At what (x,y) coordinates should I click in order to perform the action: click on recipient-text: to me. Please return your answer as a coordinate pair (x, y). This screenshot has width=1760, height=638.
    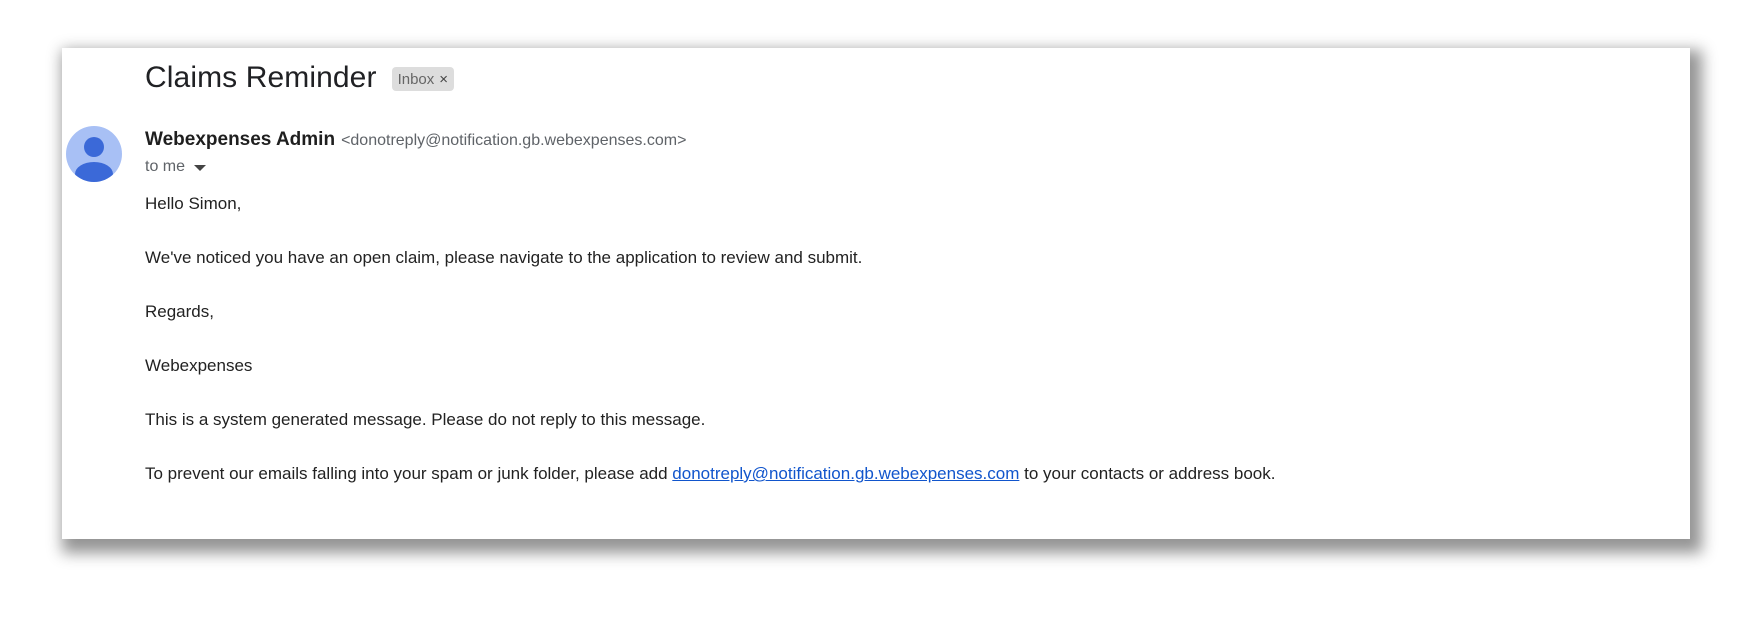
    Looking at the image, I should click on (165, 166).